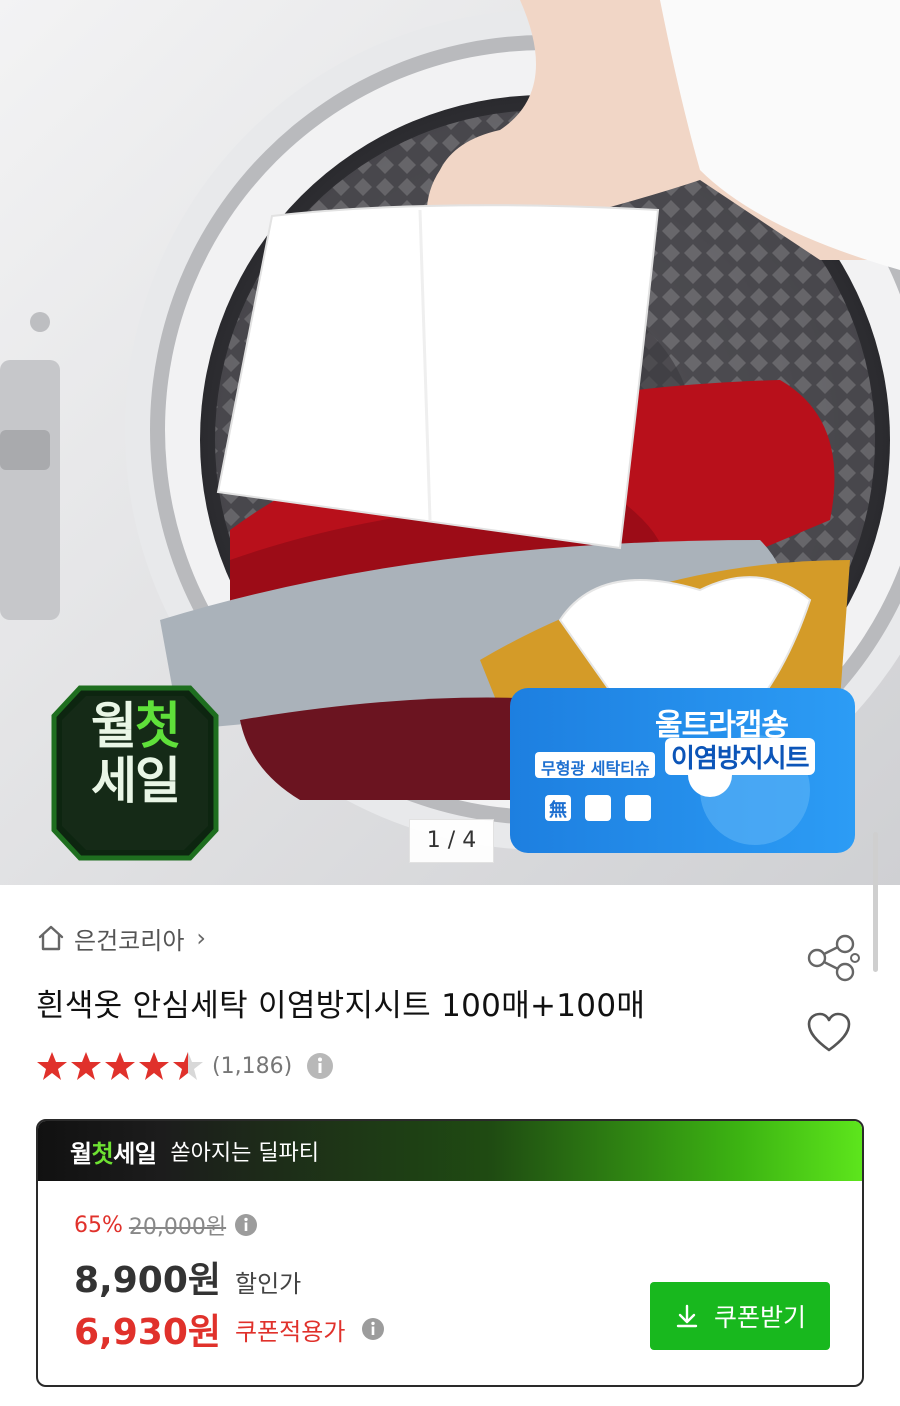  What do you see at coordinates (229, 1329) in the screenshot?
I see `coupon-price-line: 6,930원 쿠폰적용가` at bounding box center [229, 1329].